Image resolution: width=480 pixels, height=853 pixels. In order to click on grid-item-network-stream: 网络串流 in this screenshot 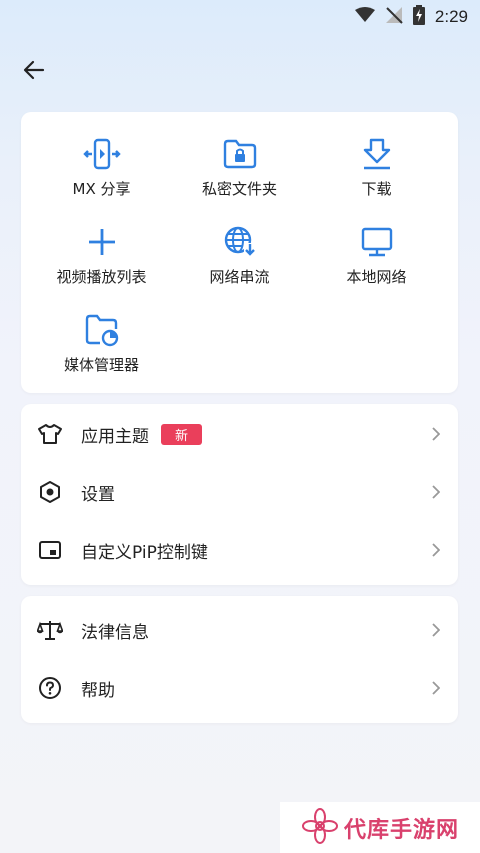, I will do `click(239, 254)`.